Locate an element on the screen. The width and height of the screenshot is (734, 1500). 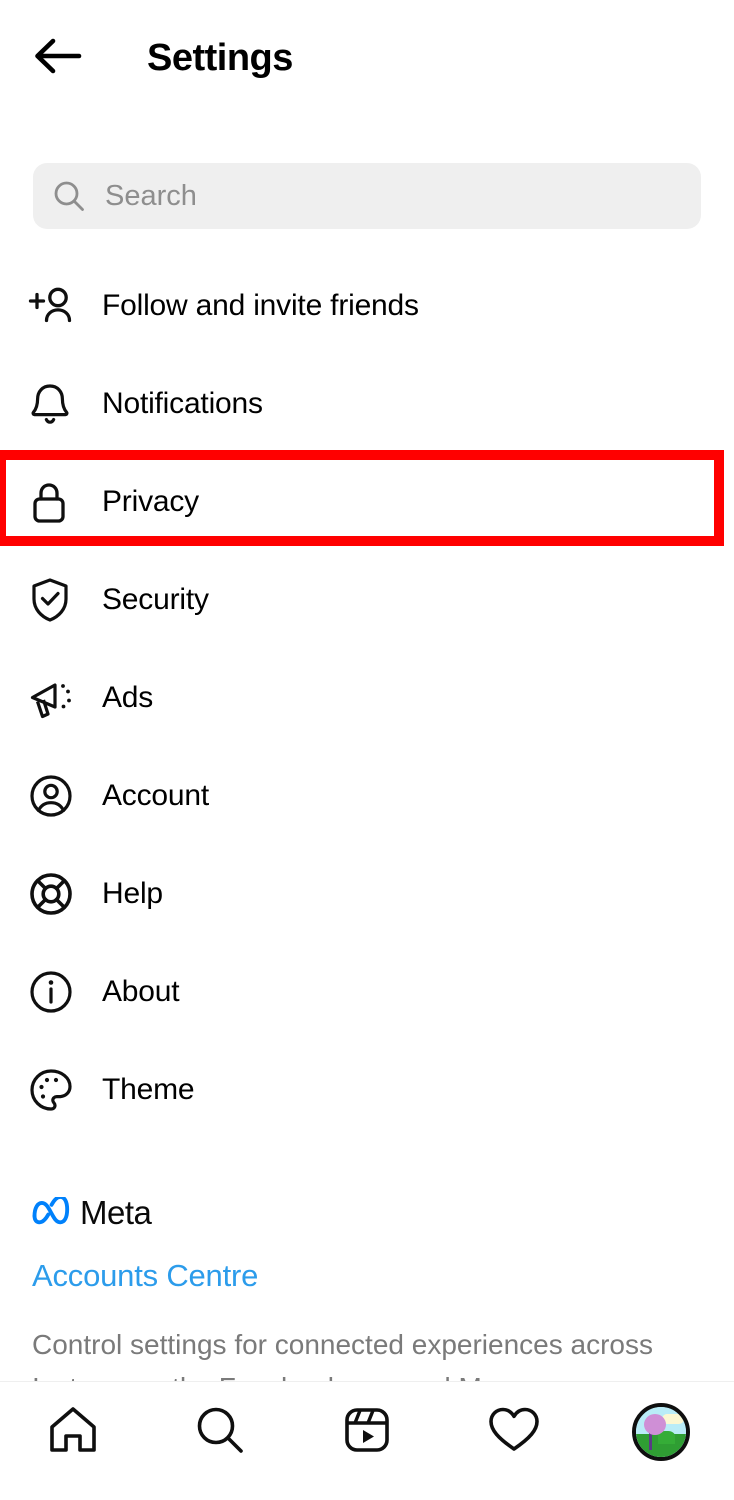
settings-item-account: Account is located at coordinates (367, 796).